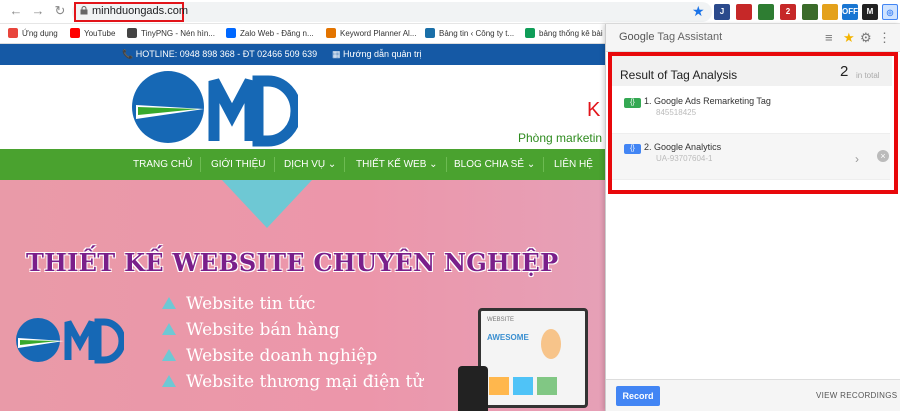 The image size is (900, 411). What do you see at coordinates (16, 11) in the screenshot?
I see `back-icon: ←` at bounding box center [16, 11].